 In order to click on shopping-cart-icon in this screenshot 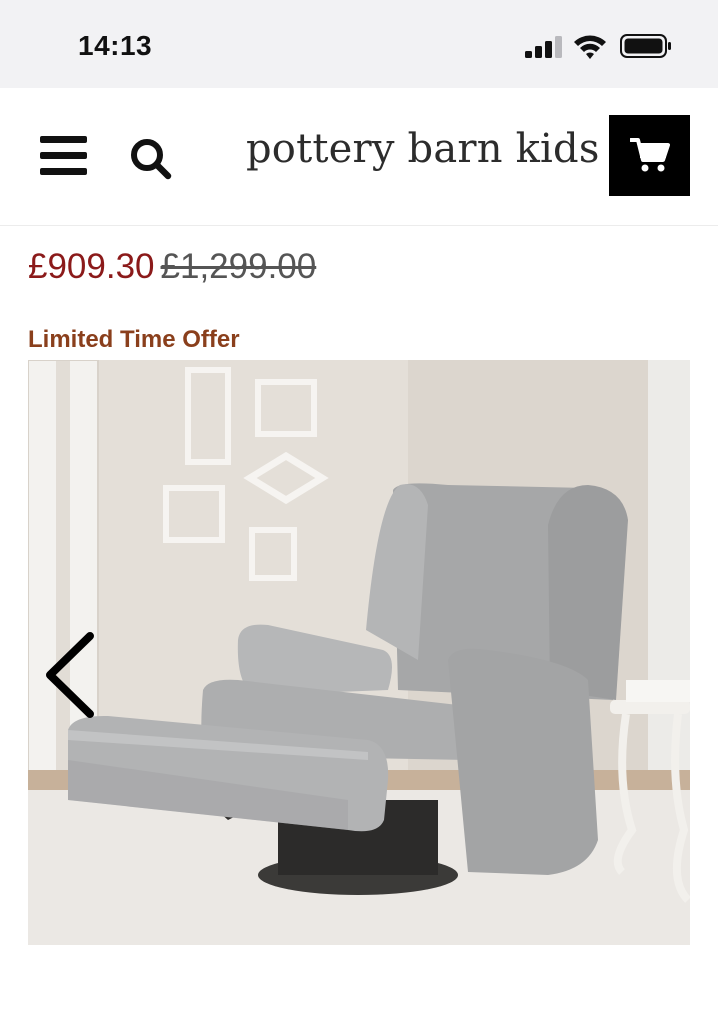, I will do `click(650, 155)`.